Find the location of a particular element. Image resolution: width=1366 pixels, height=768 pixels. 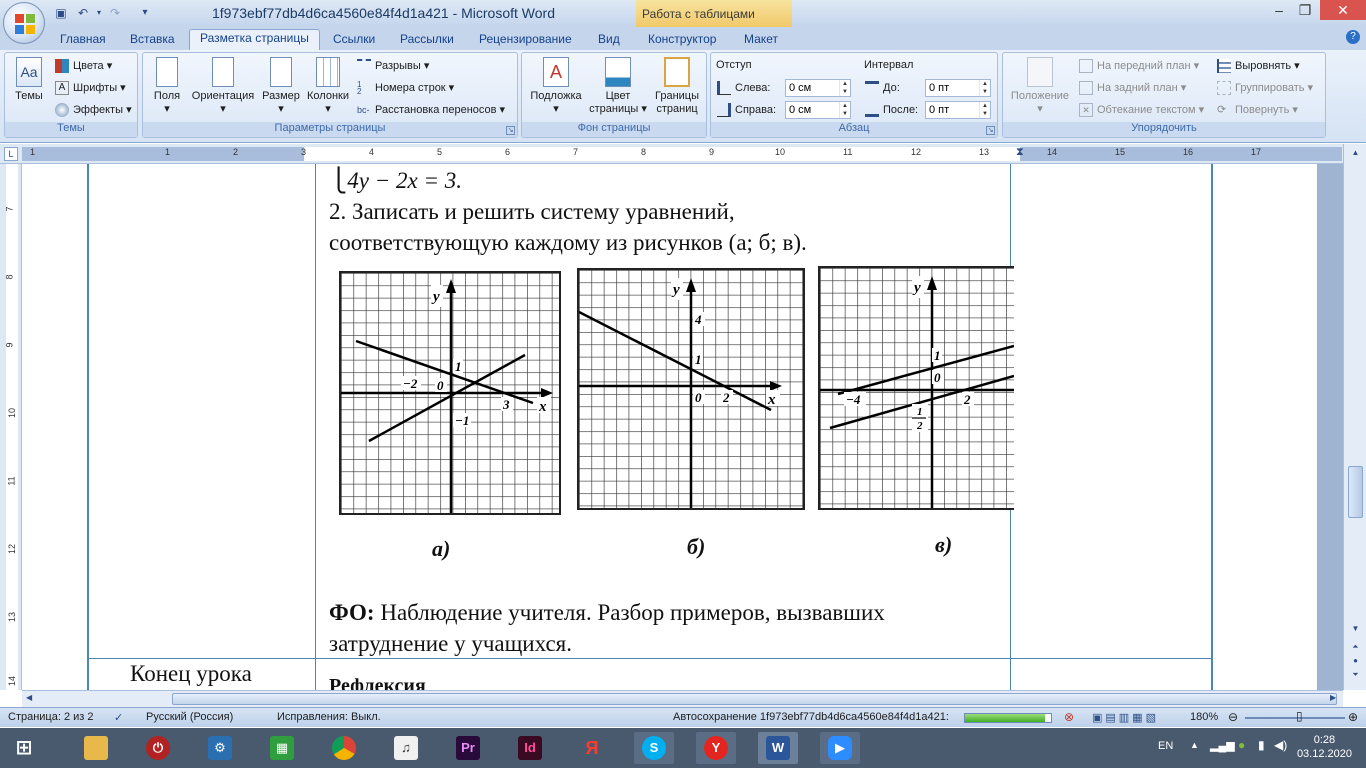

close-button: ✕ is located at coordinates (1343, 10).